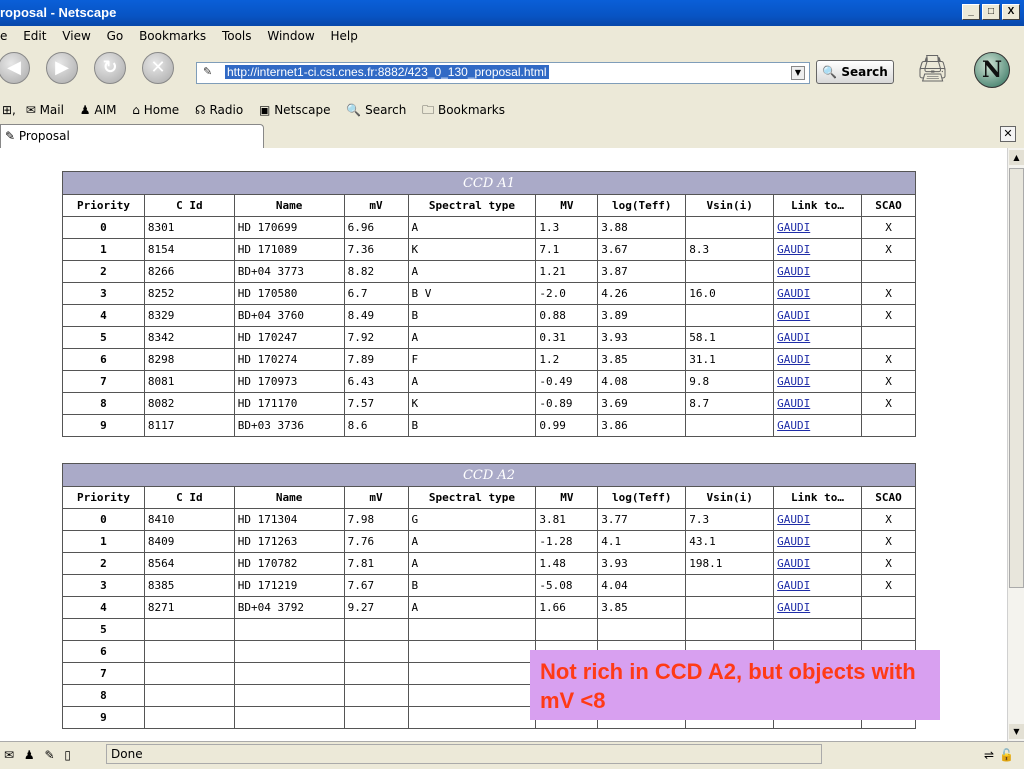  I want to click on table-row: 6 8298 HD 170274 7.89 F 1.2 3.85 31.1 GAUDI X, so click(489, 359).